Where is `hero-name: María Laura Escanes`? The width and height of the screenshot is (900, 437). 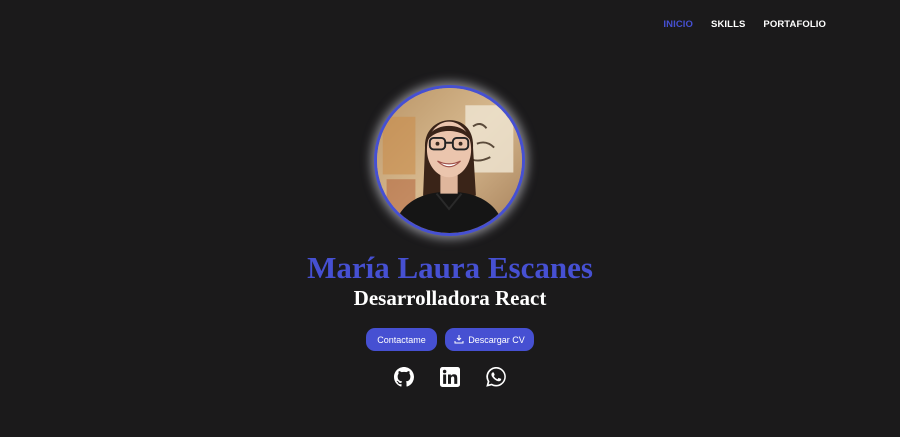
hero-name: María Laura Escanes is located at coordinates (450, 267).